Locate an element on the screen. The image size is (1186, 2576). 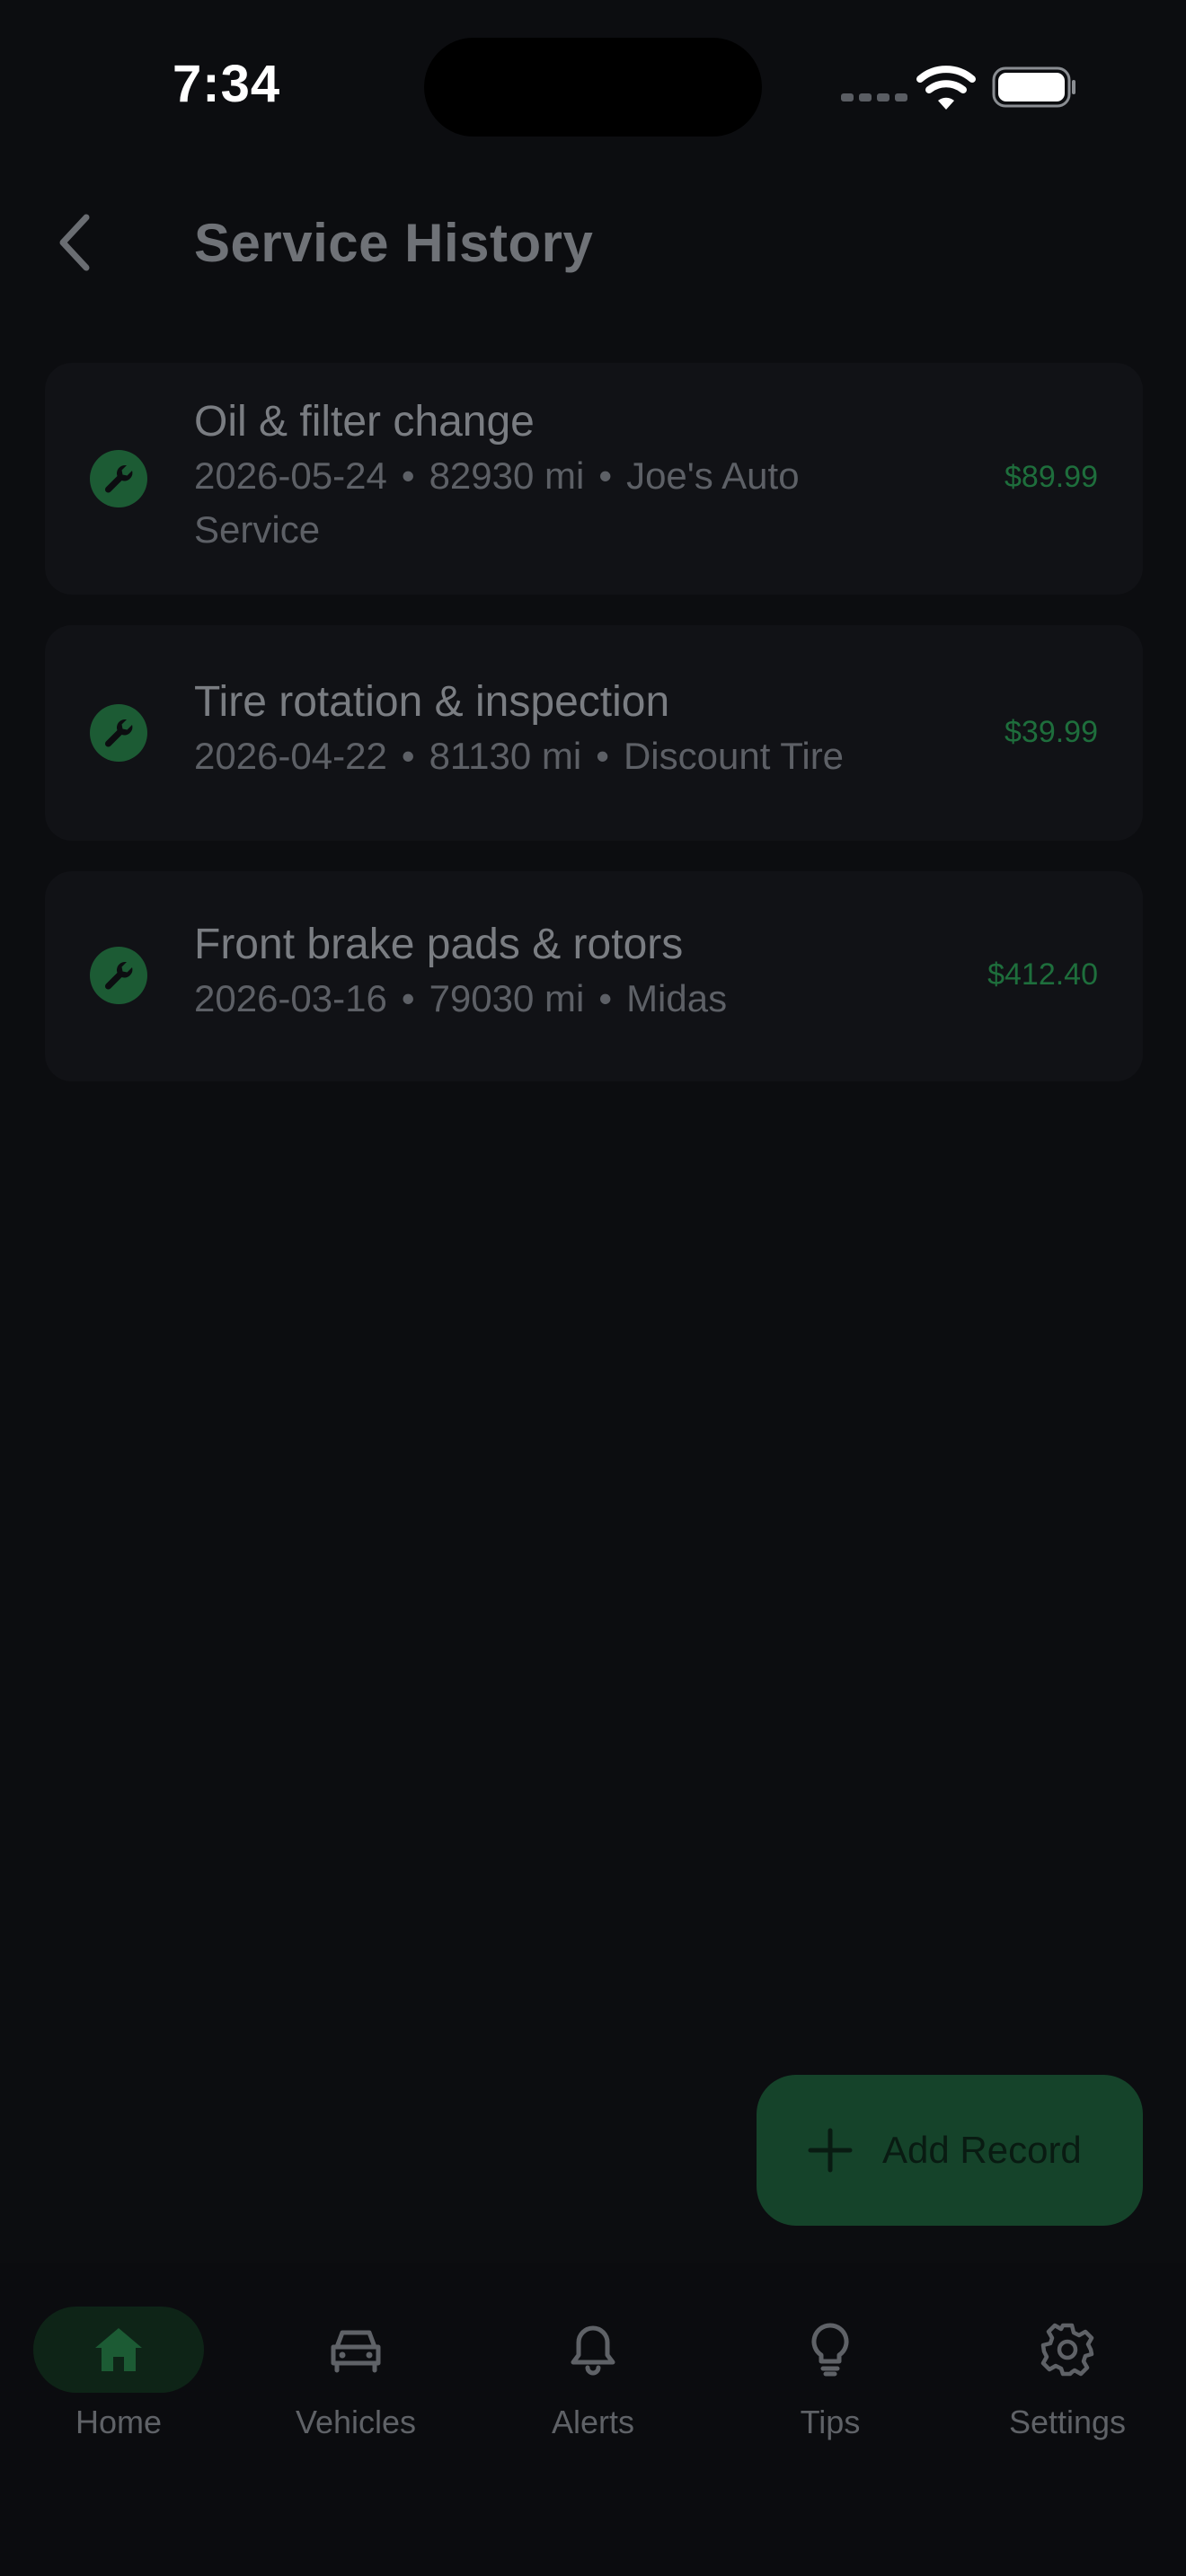
nav-label: Tips is located at coordinates (830, 2422).